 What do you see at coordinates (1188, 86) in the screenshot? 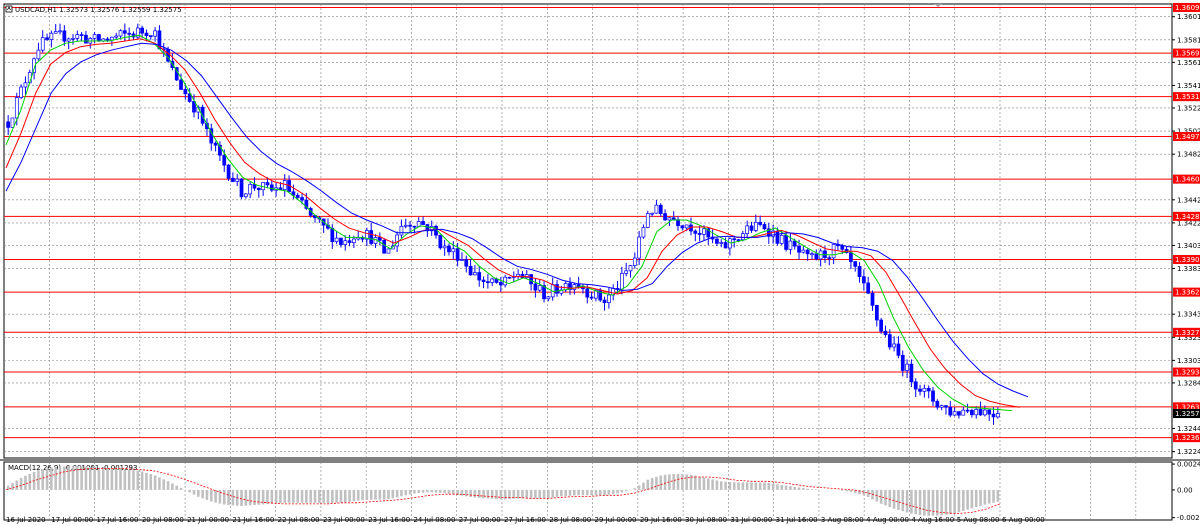
I see `price-axis-label: 1.35415` at bounding box center [1188, 86].